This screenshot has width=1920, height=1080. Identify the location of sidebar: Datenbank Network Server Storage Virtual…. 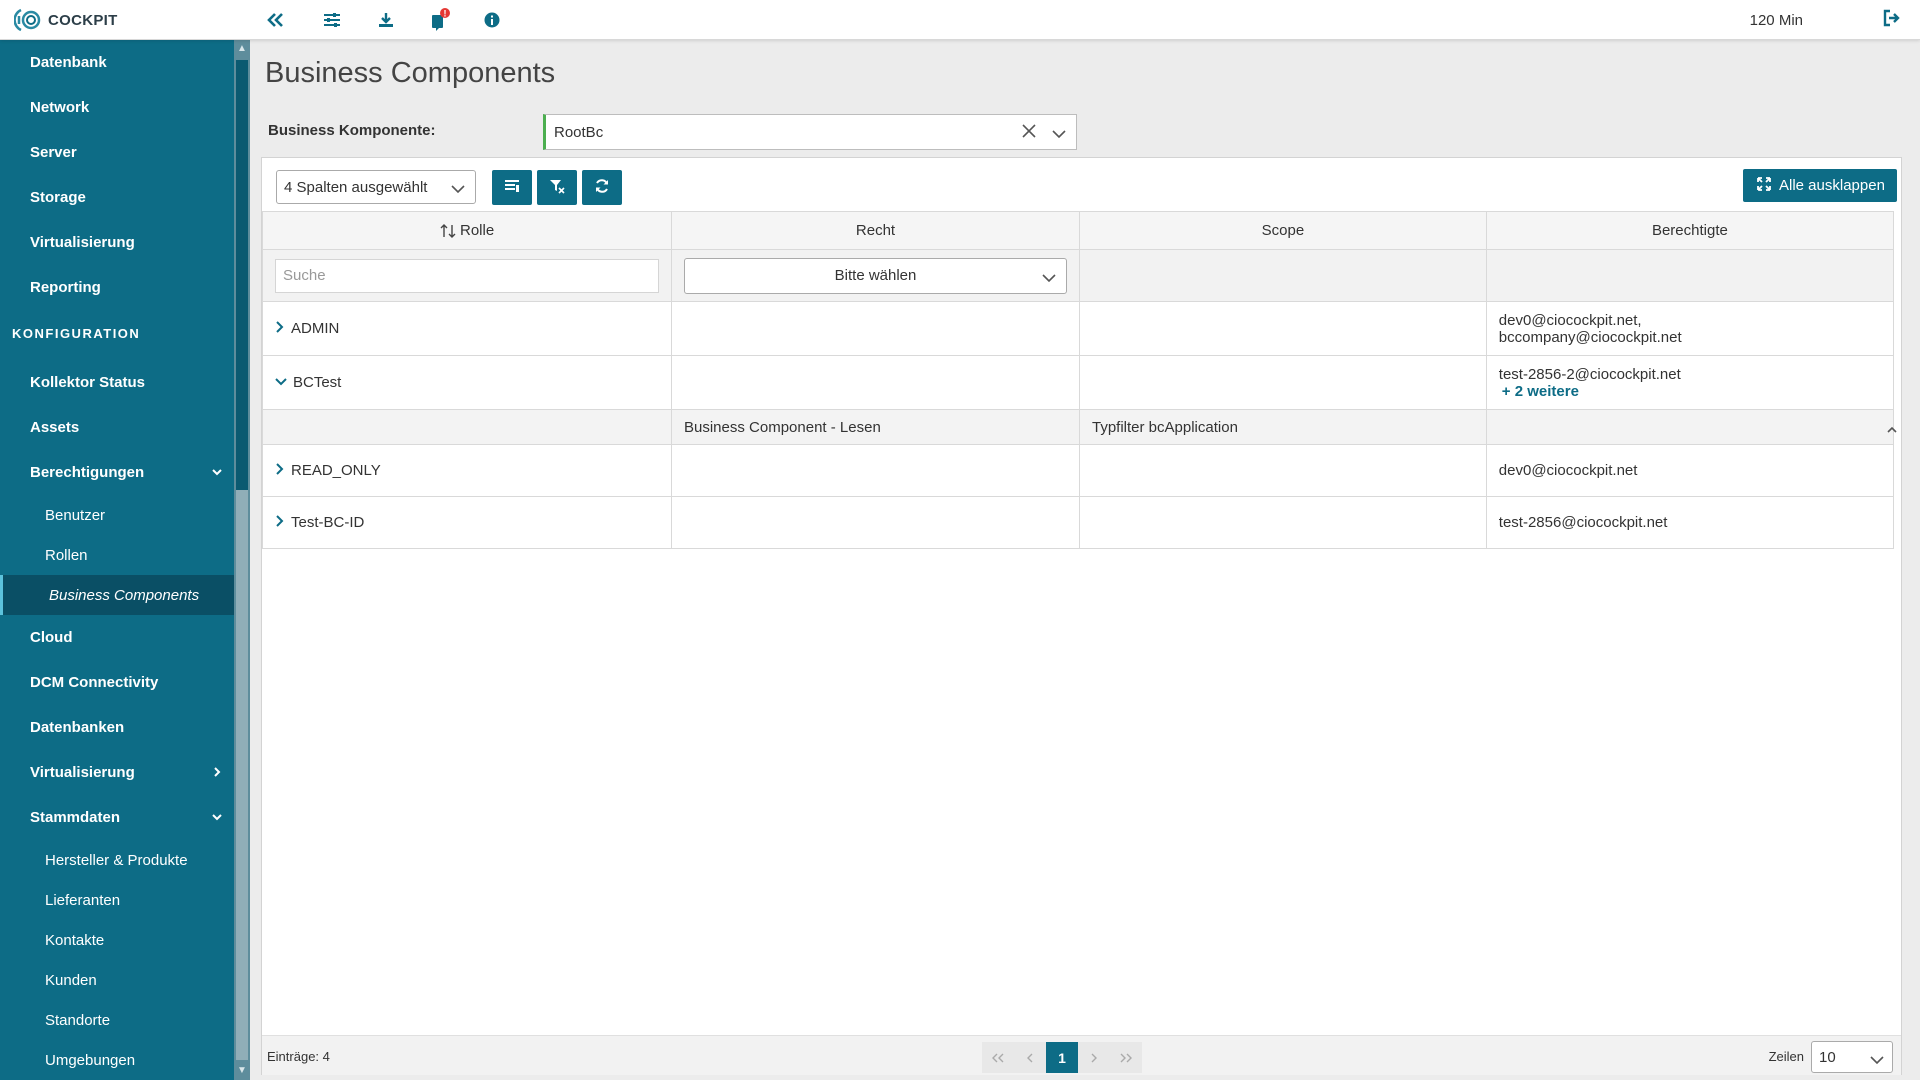
(125, 560).